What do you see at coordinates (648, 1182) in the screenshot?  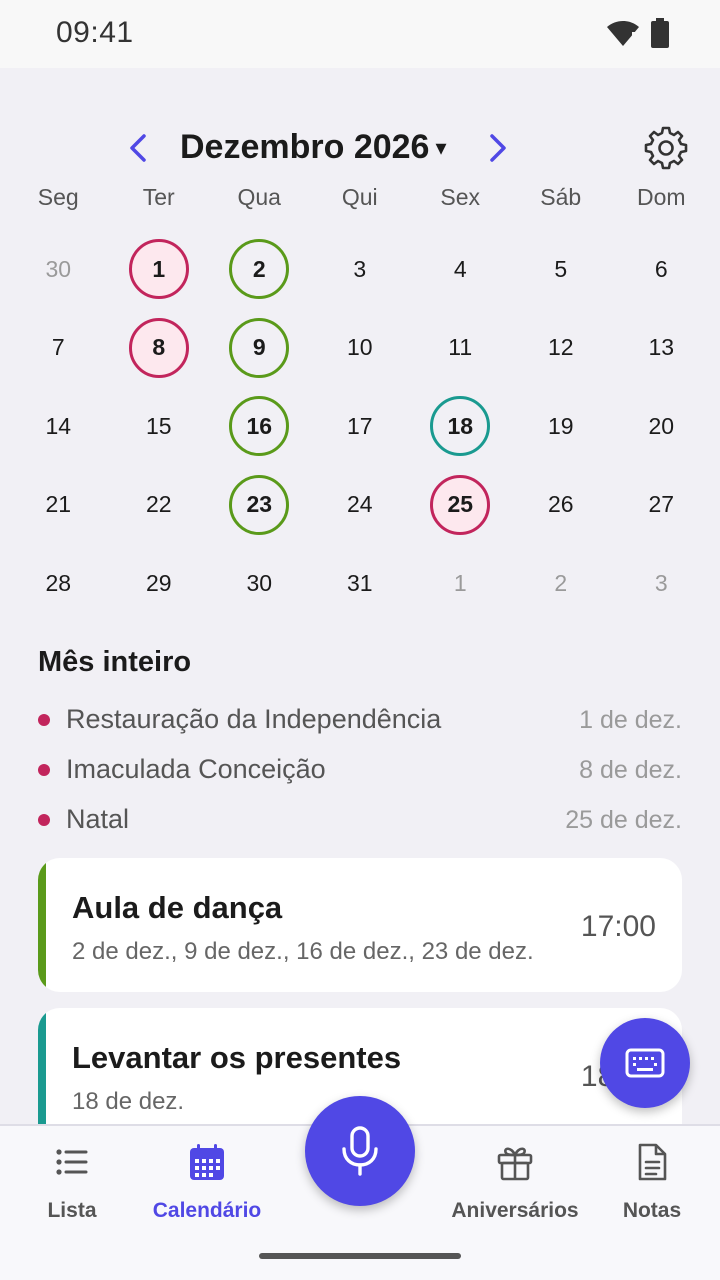 I see `nav-notas: Notas` at bounding box center [648, 1182].